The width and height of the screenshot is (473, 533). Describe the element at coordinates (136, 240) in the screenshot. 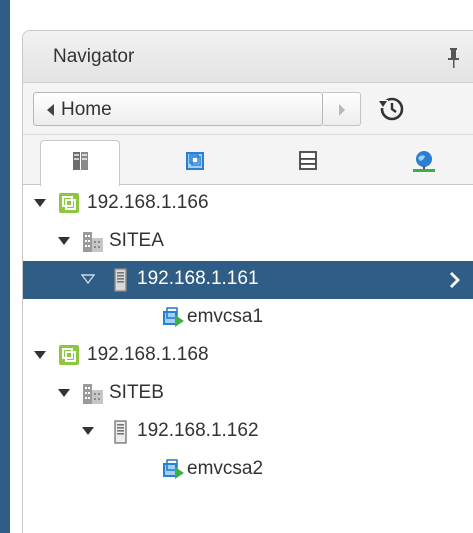

I see `tree-item-label: SITEA` at that location.